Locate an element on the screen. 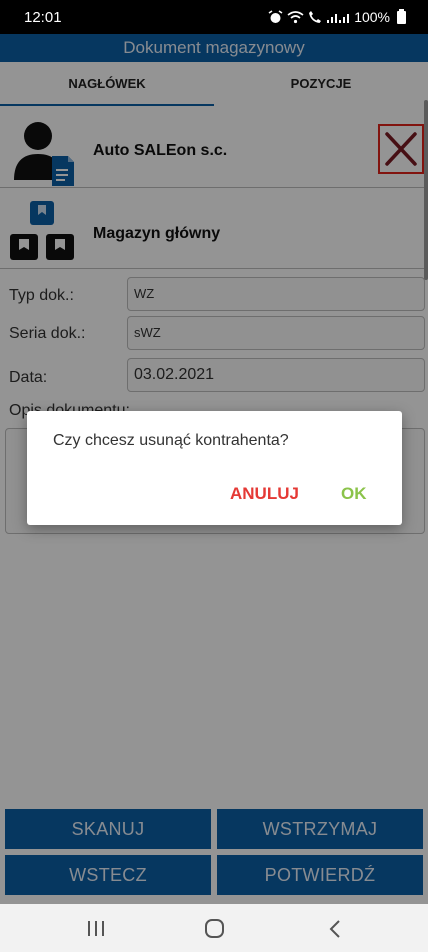  wifi-icon is located at coordinates (295, 17).